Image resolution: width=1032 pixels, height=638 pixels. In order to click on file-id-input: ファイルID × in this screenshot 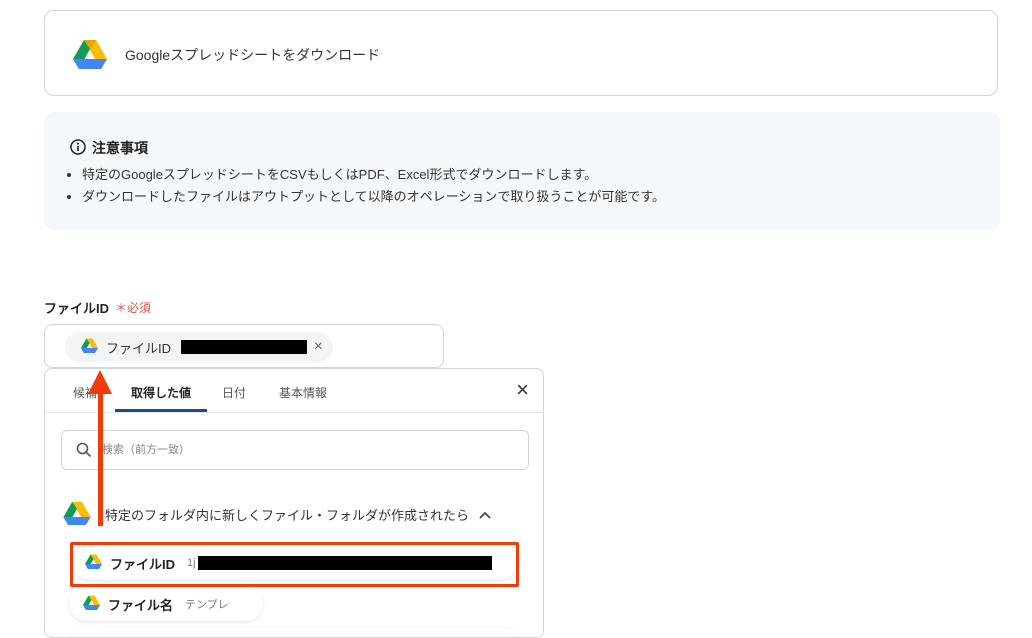, I will do `click(244, 346)`.